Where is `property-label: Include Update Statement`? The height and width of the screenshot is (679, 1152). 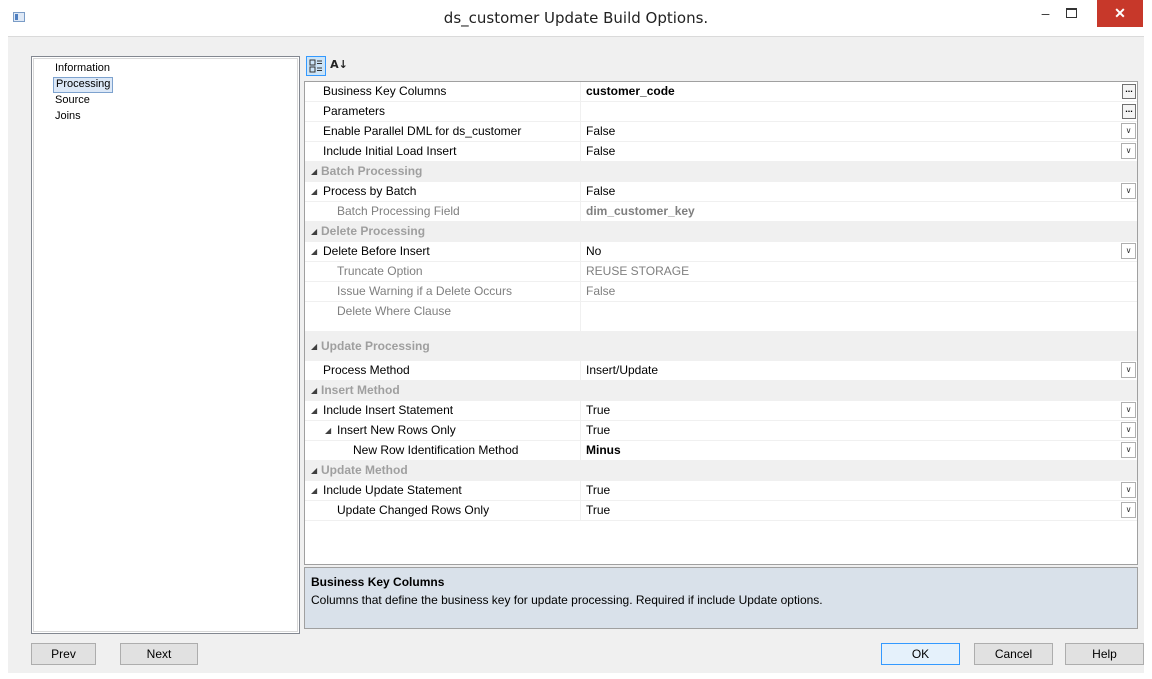
property-label: Include Update Statement is located at coordinates (392, 490).